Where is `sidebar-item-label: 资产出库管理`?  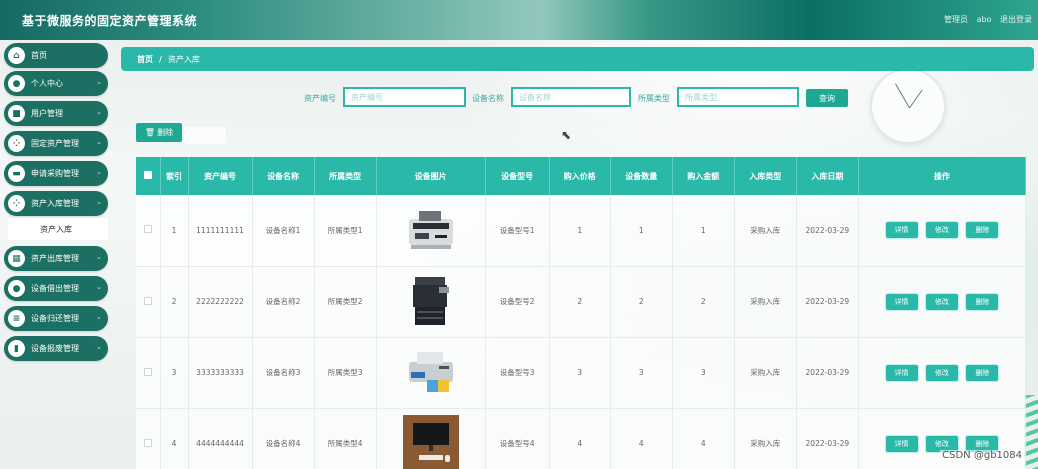 sidebar-item-label: 资产出库管理 is located at coordinates (55, 258).